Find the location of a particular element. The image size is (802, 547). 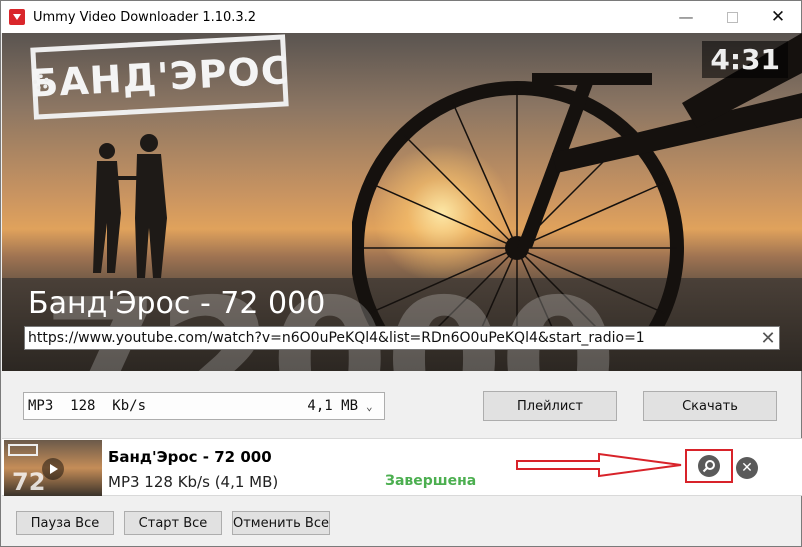

playlist-button: Плейлист is located at coordinates (550, 406).